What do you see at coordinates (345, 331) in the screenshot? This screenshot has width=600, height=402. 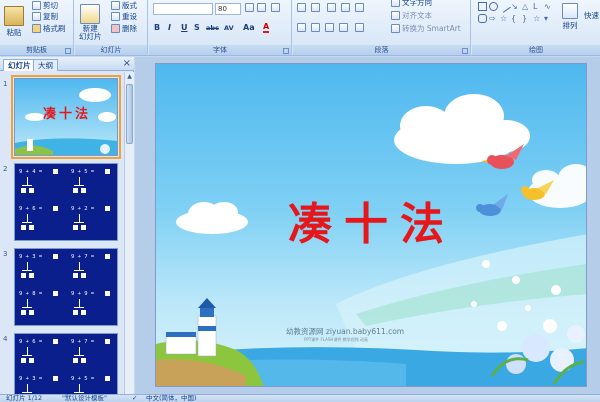 I see `watermark-text: 幼教资源网 ziyuan.baby611.com` at bounding box center [345, 331].